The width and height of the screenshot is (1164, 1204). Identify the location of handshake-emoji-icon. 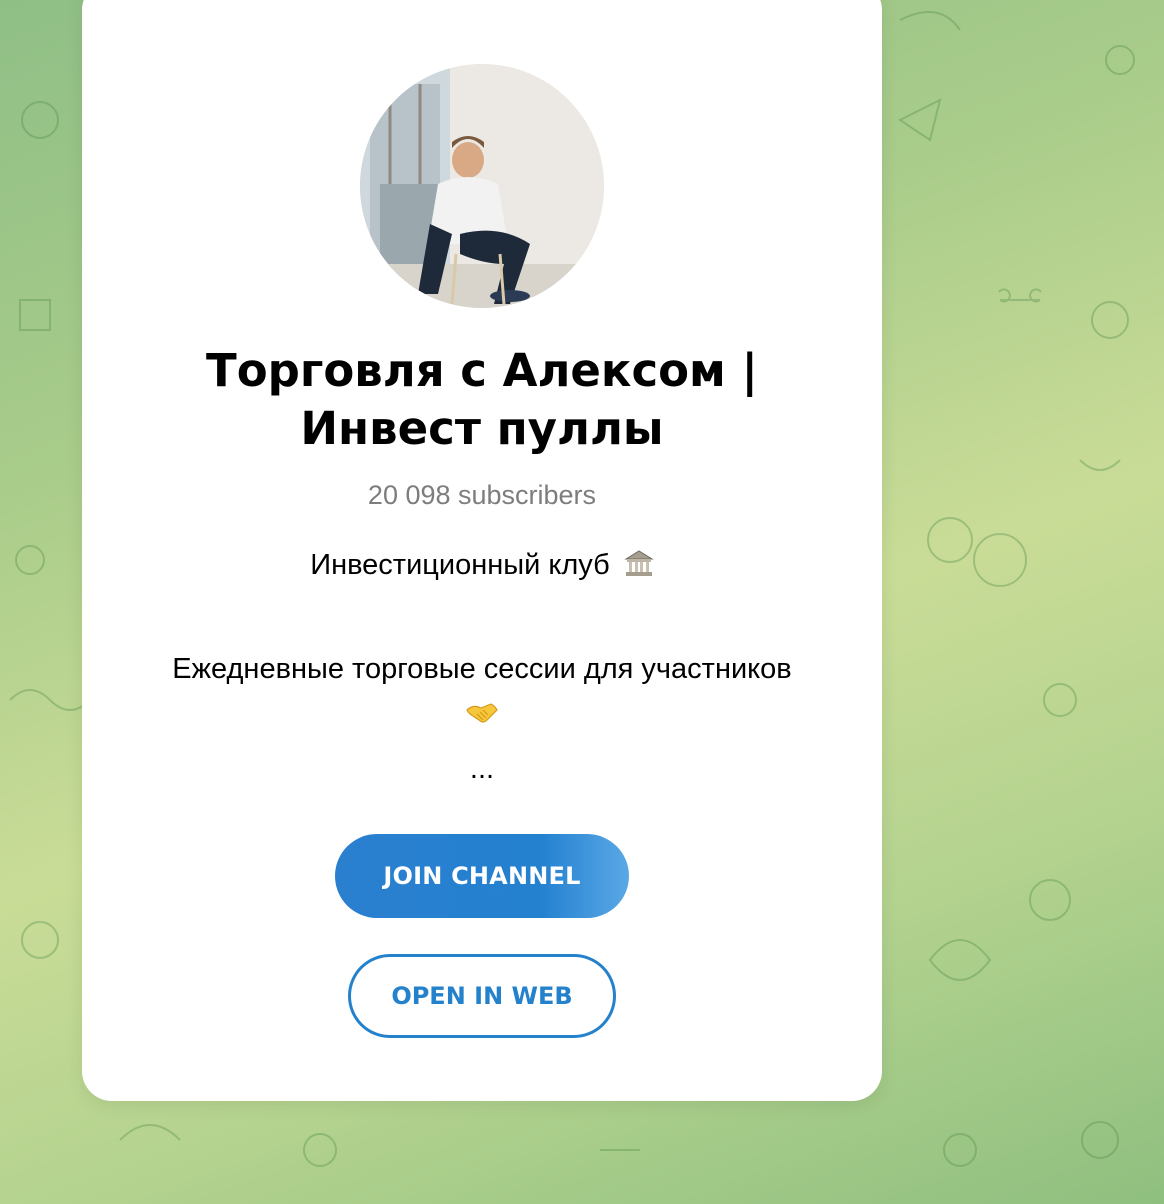
(482, 719).